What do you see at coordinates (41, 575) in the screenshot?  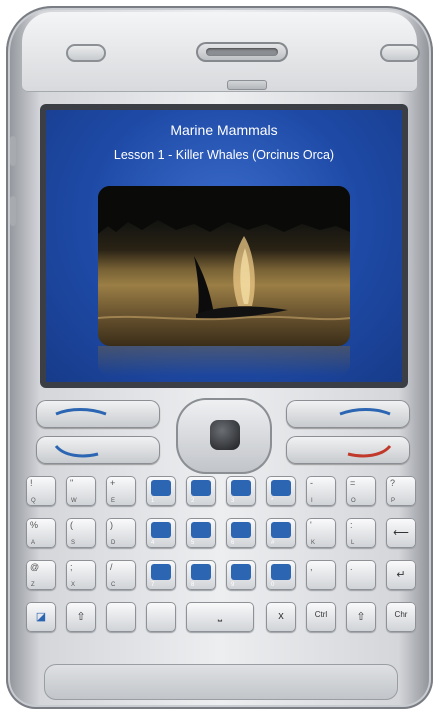 I see `key-z: @ Z` at bounding box center [41, 575].